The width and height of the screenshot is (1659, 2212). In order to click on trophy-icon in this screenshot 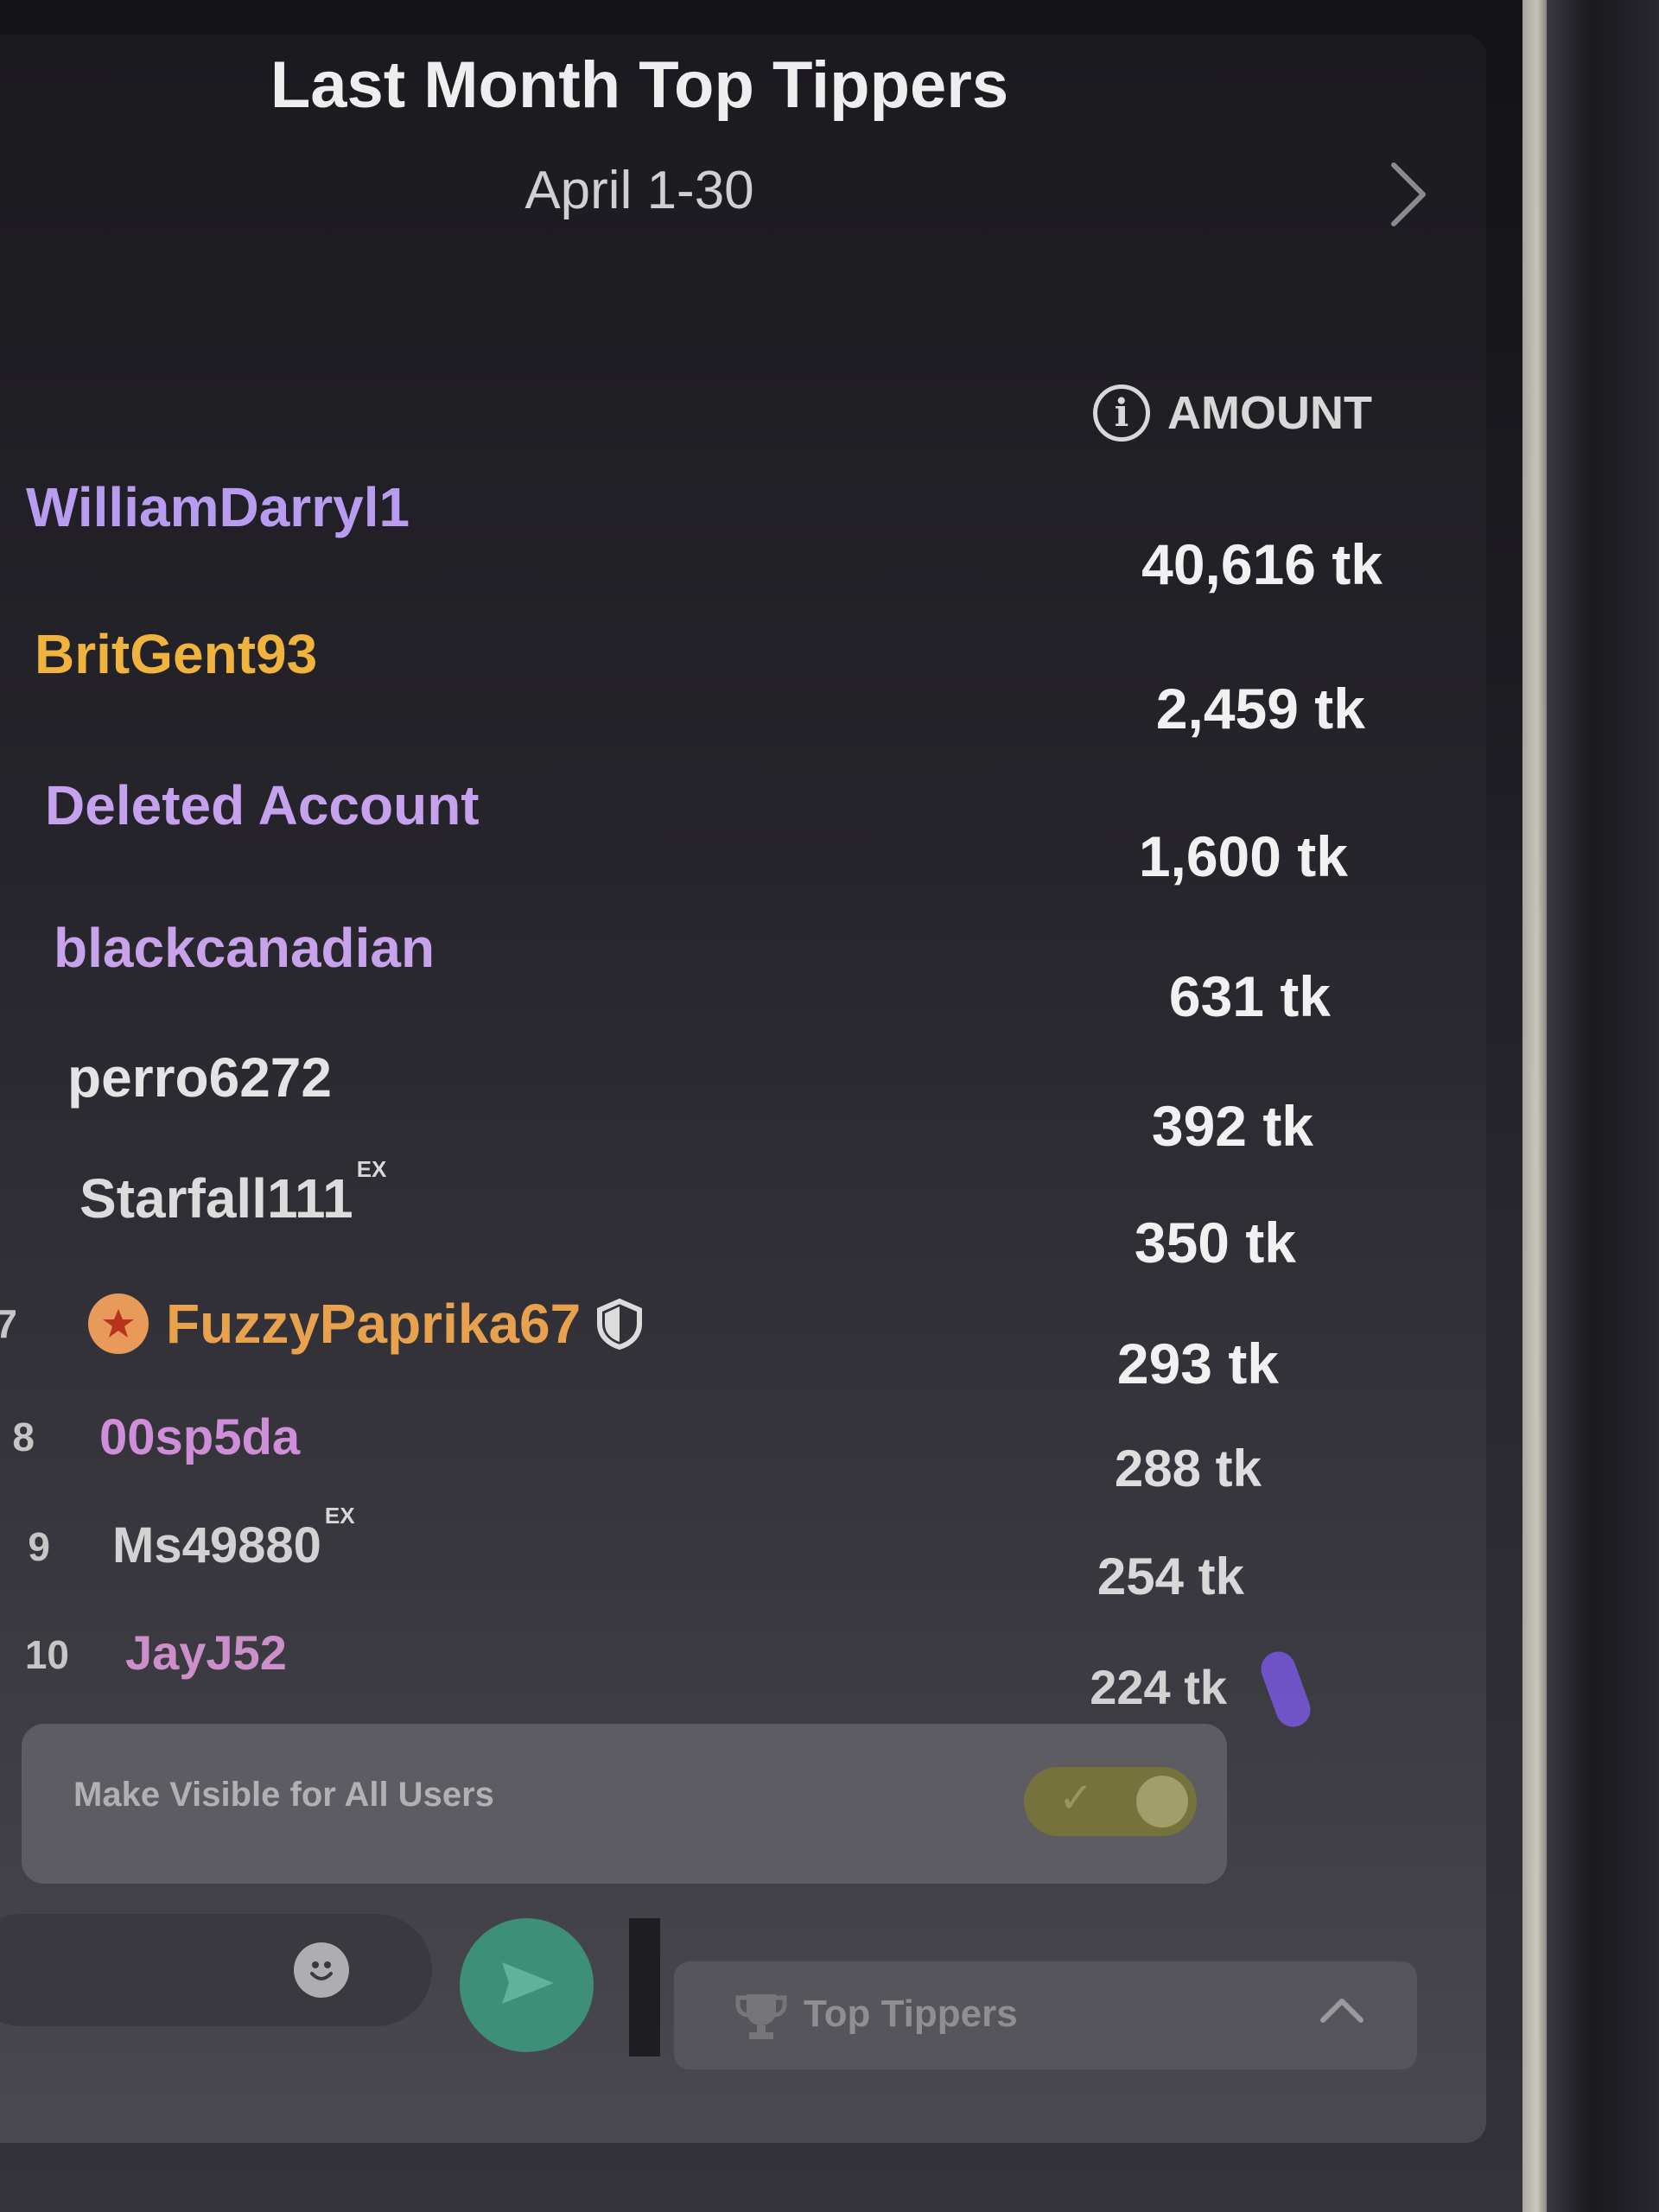, I will do `click(761, 2016)`.